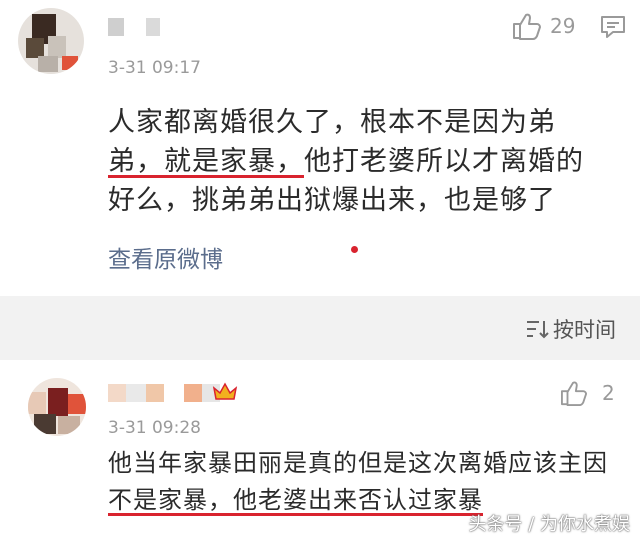 The width and height of the screenshot is (640, 538). I want to click on sort-icon, so click(538, 330).